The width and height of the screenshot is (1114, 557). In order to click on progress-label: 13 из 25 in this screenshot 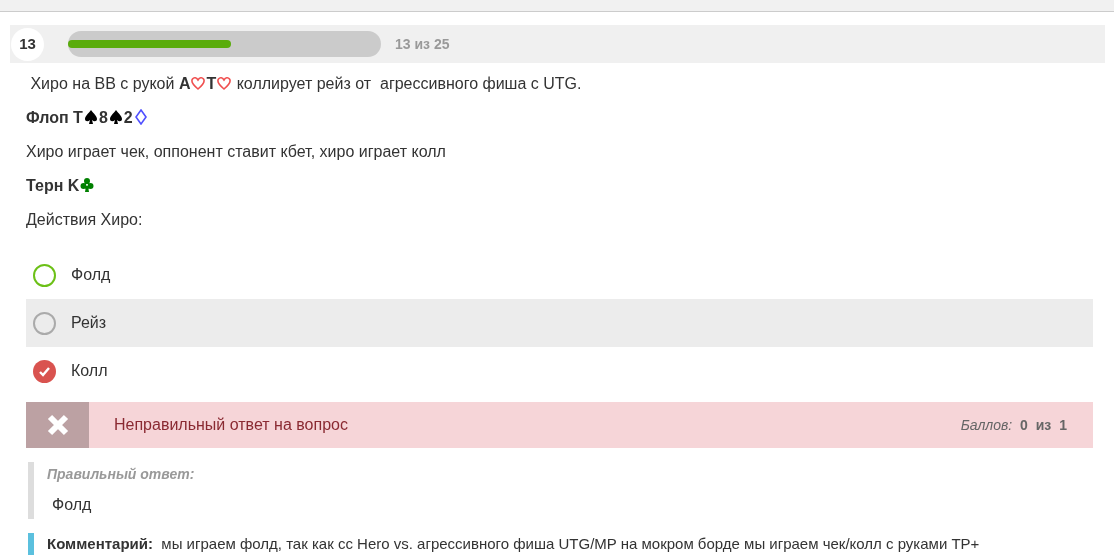, I will do `click(422, 44)`.